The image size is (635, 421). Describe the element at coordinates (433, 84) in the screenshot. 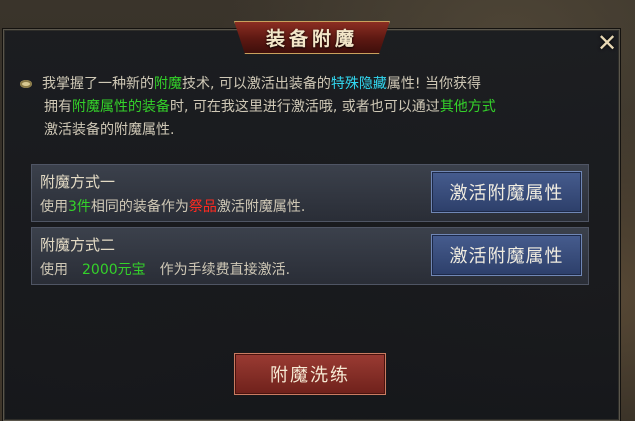

I see `intro-text: 属性! 当你获得` at that location.